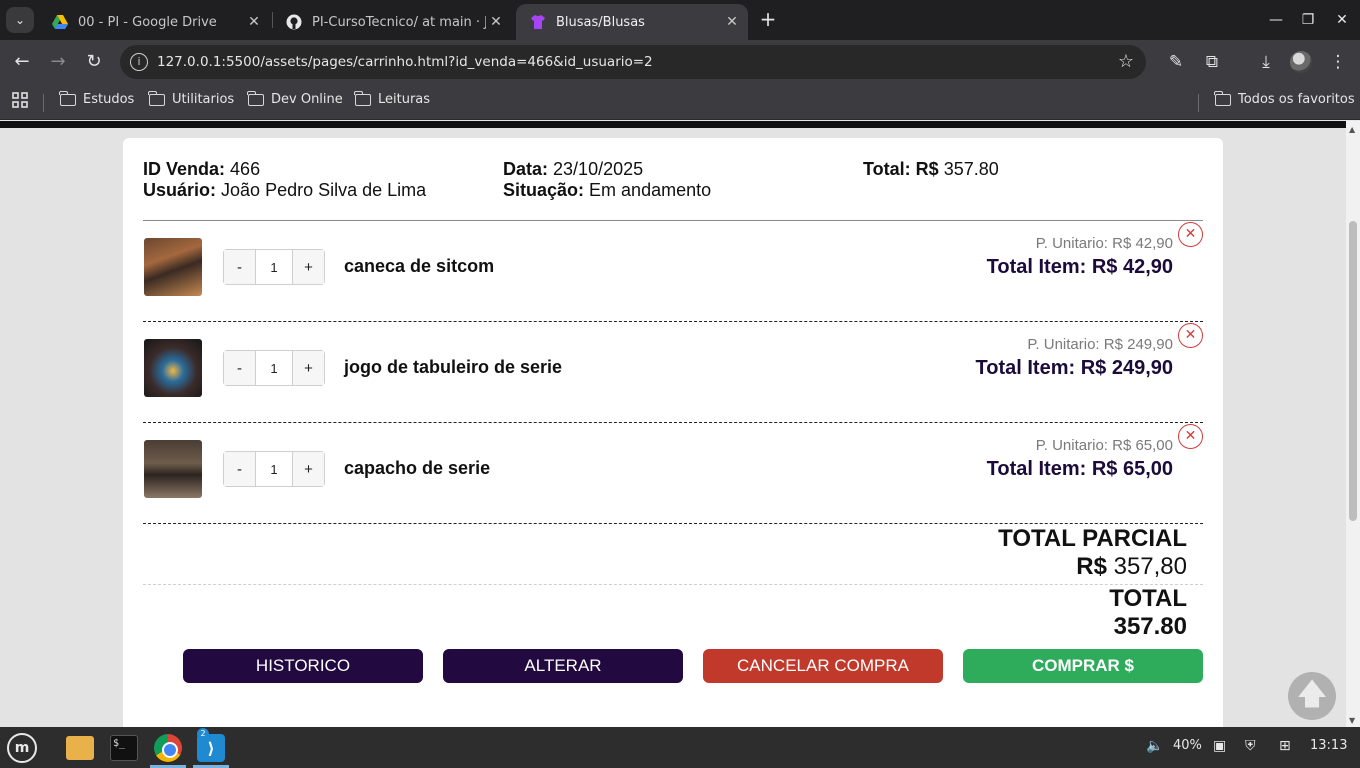 This screenshot has width=1360, height=768. What do you see at coordinates (600, 22) in the screenshot?
I see `tab-title: Blusas/Blusas` at bounding box center [600, 22].